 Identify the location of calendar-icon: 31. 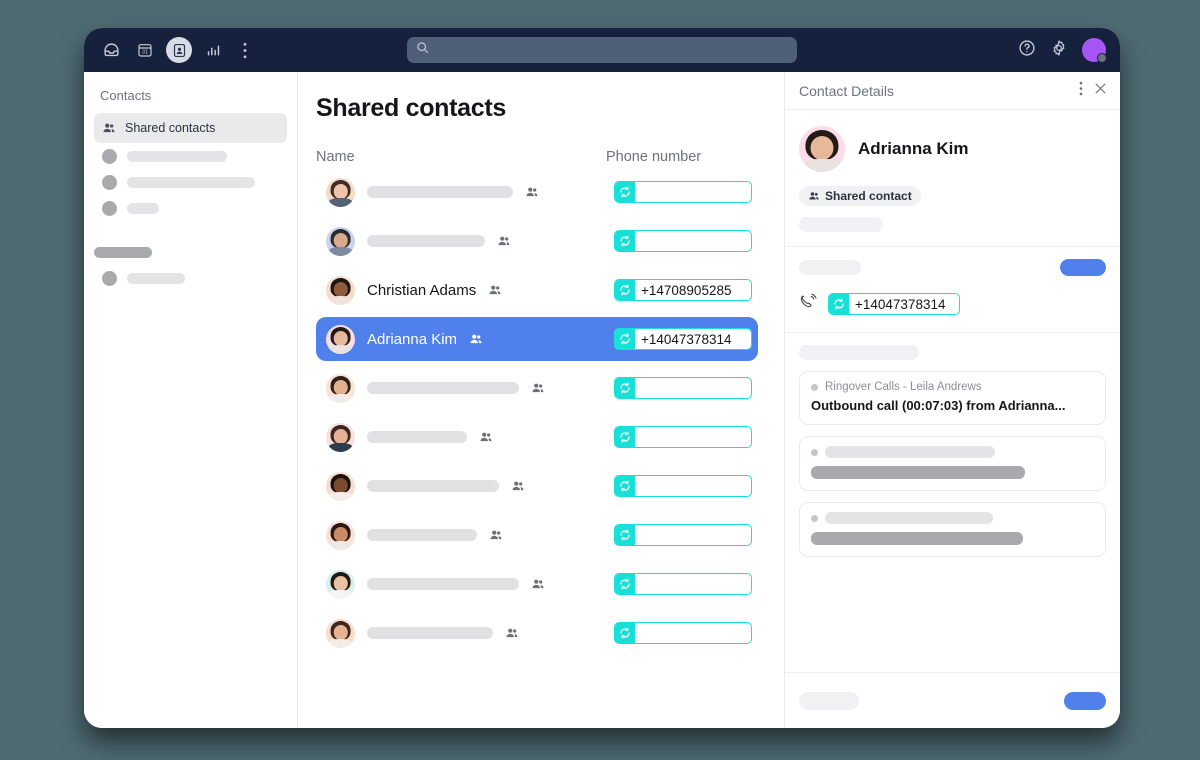
(145, 50).